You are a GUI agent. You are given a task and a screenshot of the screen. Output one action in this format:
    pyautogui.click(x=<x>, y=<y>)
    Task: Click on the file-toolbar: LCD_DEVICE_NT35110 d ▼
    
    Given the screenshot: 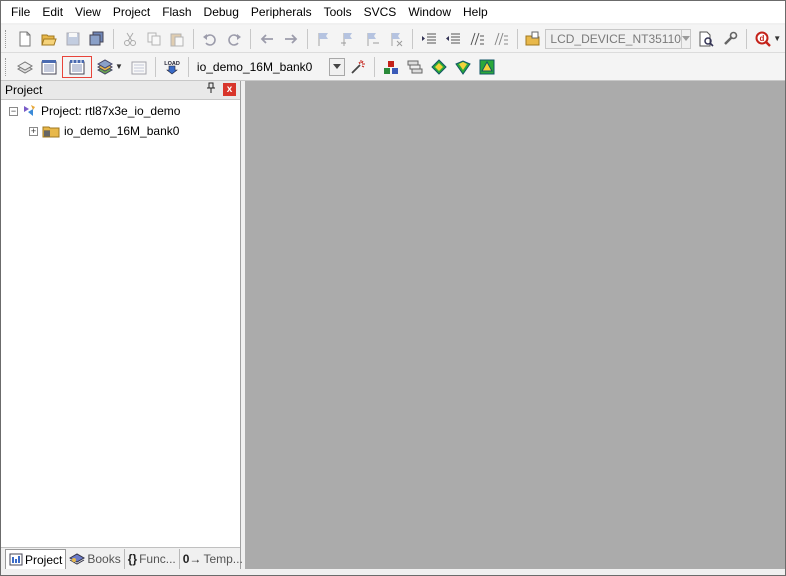 What is the action you would take?
    pyautogui.click(x=393, y=39)
    